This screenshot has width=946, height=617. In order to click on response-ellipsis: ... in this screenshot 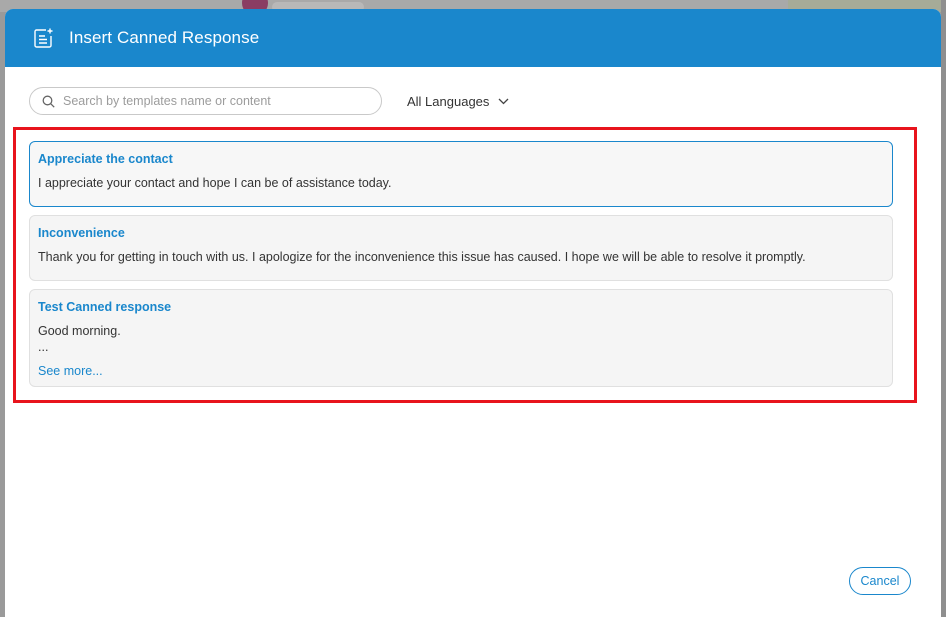, I will do `click(43, 347)`.